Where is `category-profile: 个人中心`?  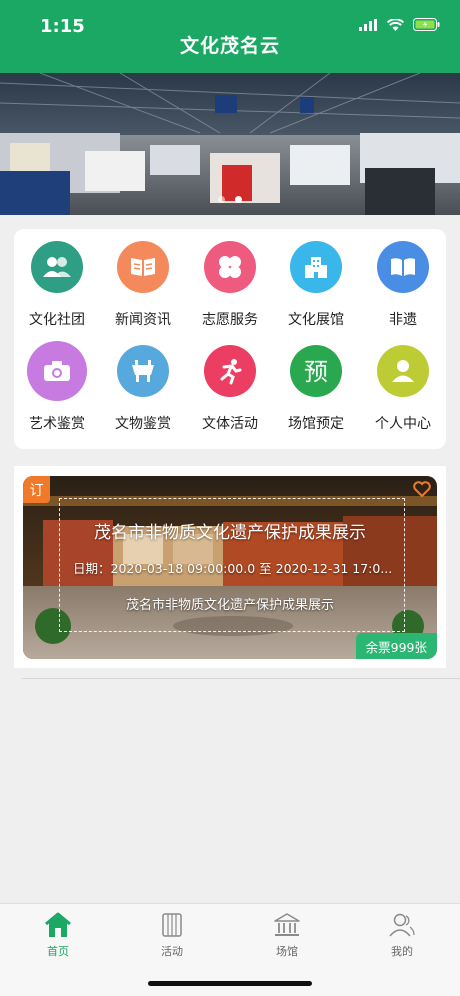
category-profile: 个人中心 is located at coordinates (403, 389).